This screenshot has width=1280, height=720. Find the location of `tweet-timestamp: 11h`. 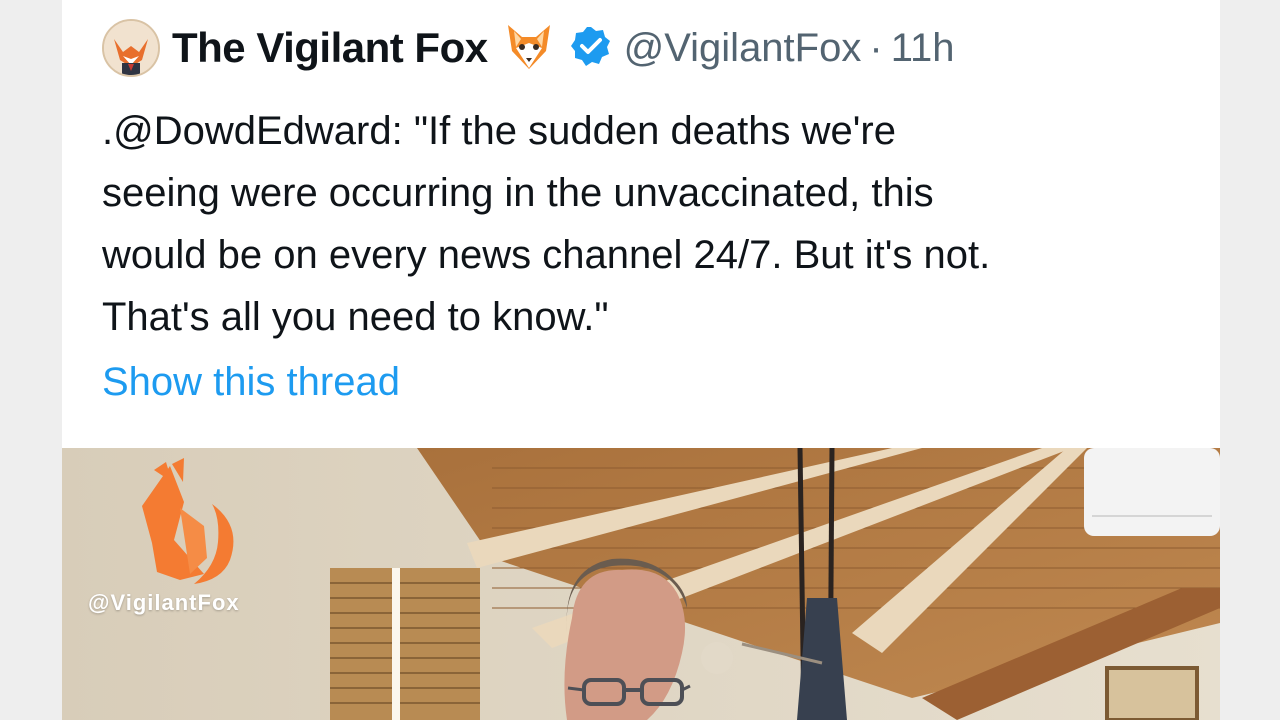

tweet-timestamp: 11h is located at coordinates (923, 48).